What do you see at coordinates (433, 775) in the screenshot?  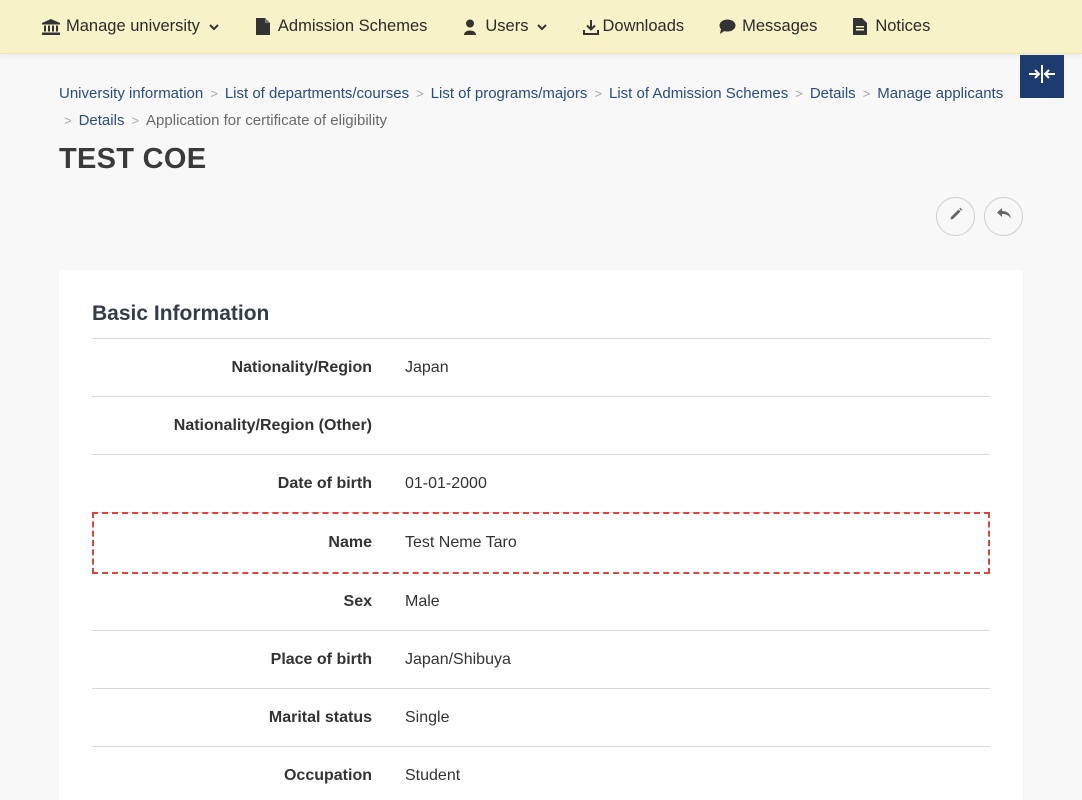 I see `row-value: Student` at bounding box center [433, 775].